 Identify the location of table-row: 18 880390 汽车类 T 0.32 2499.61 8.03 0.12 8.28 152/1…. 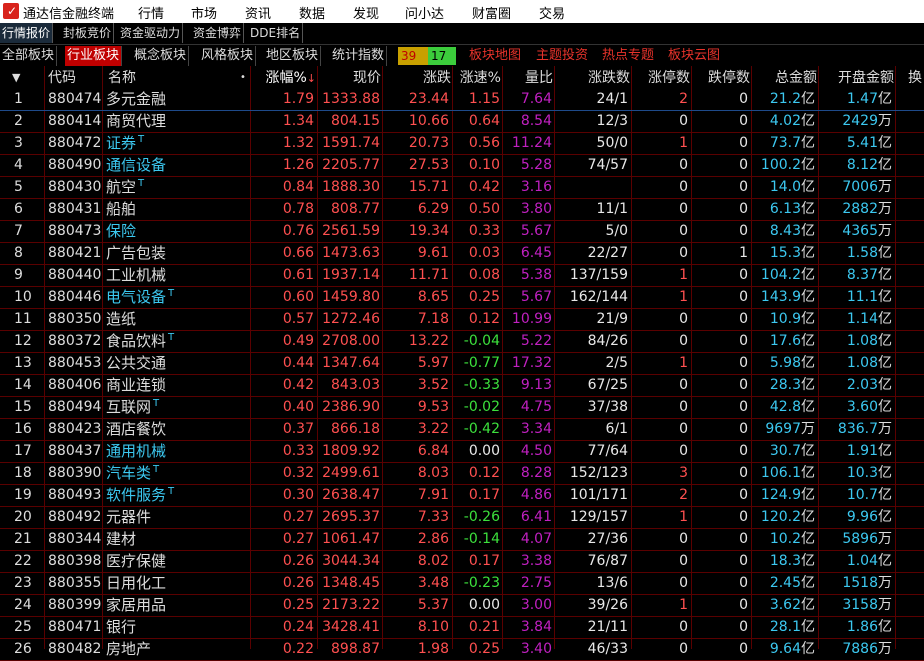
(462, 473).